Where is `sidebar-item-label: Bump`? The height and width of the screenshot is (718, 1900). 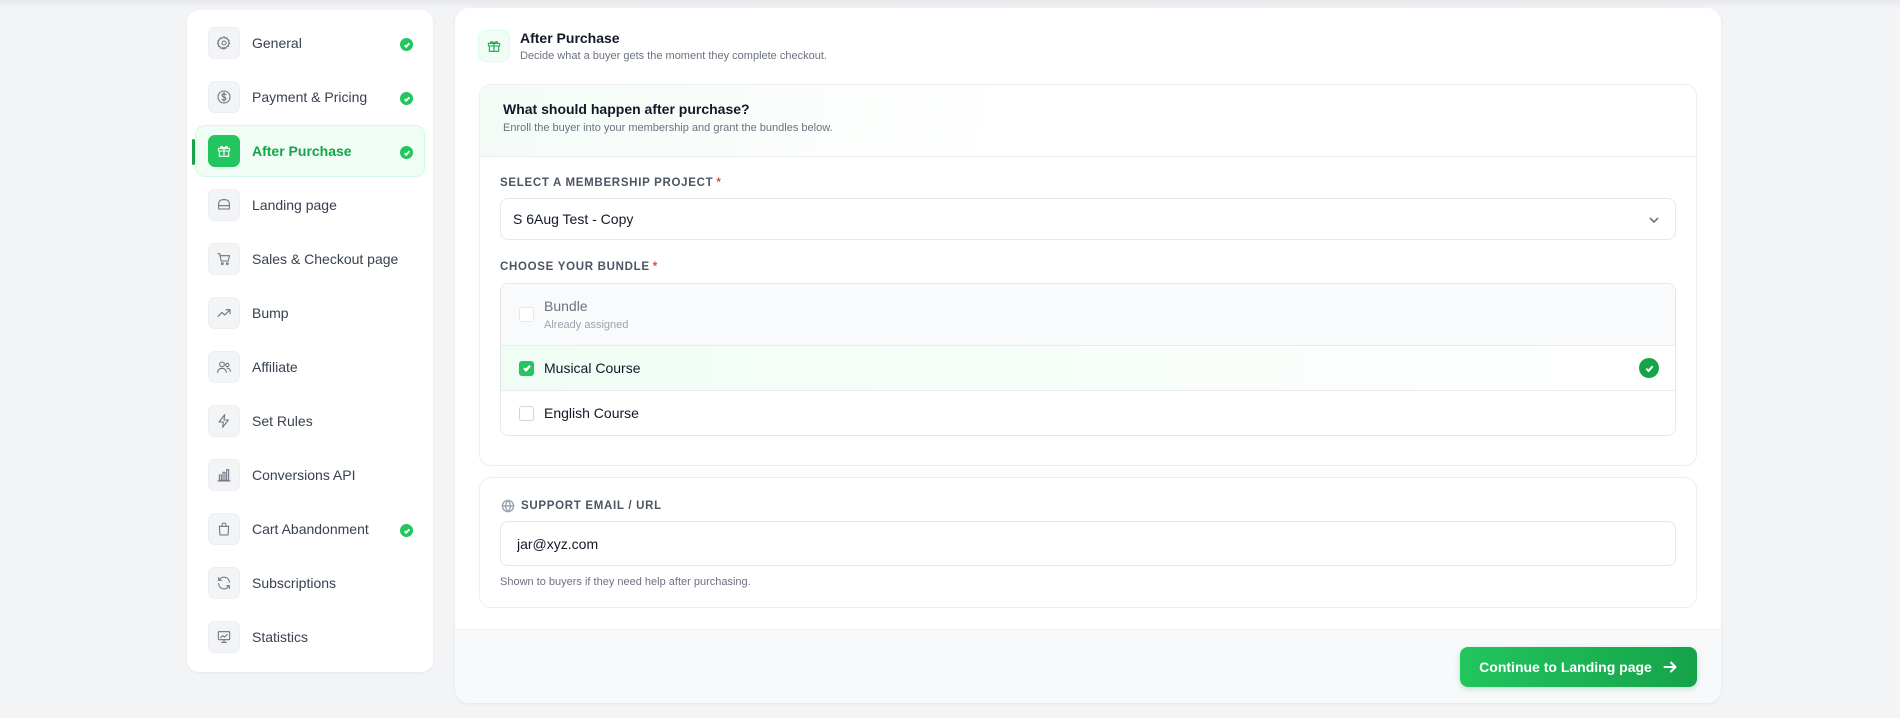 sidebar-item-label: Bump is located at coordinates (270, 313).